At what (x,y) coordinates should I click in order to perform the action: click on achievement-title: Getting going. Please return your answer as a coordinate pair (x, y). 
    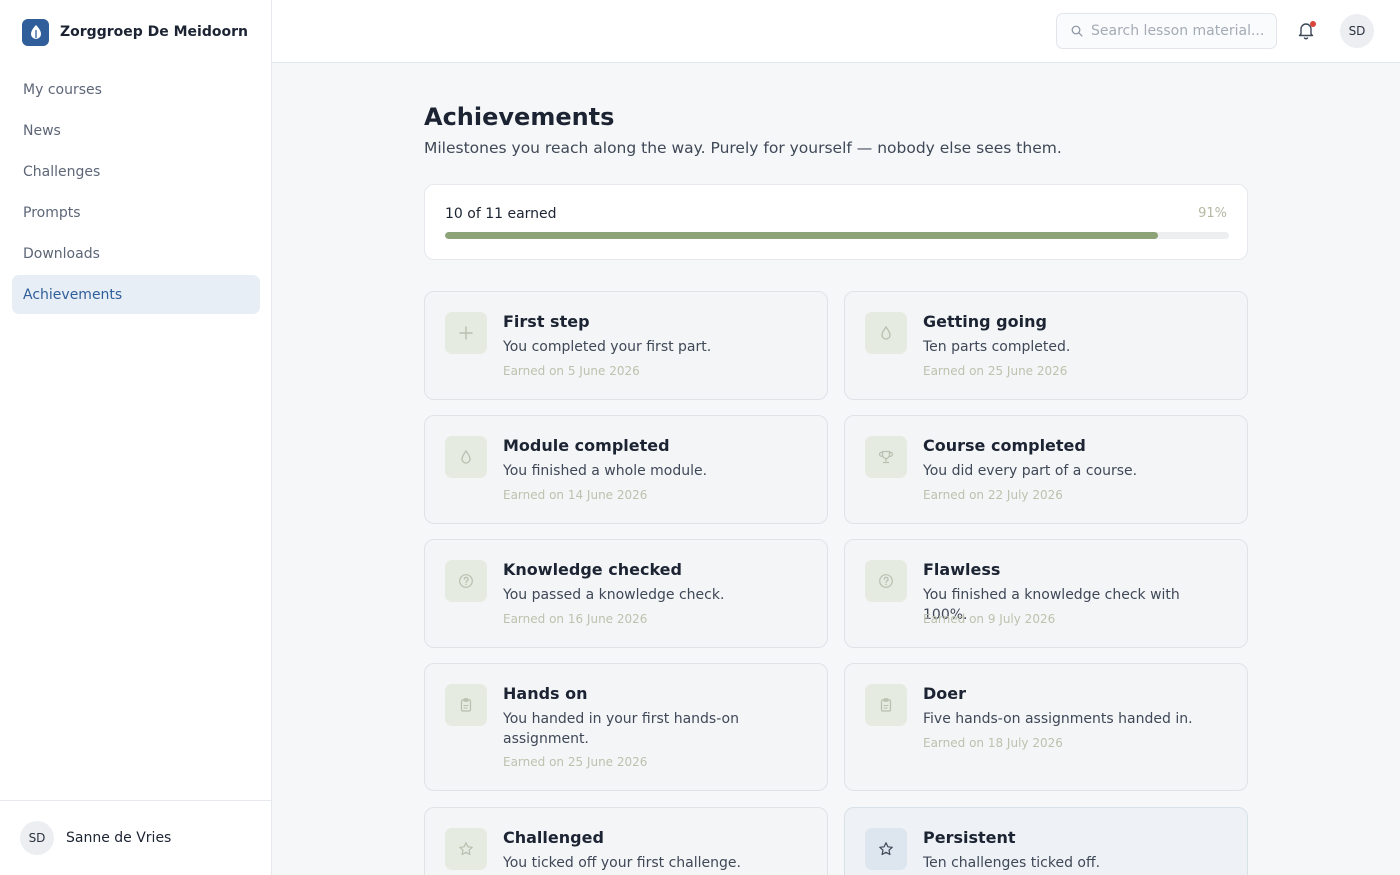
    Looking at the image, I should click on (985, 321).